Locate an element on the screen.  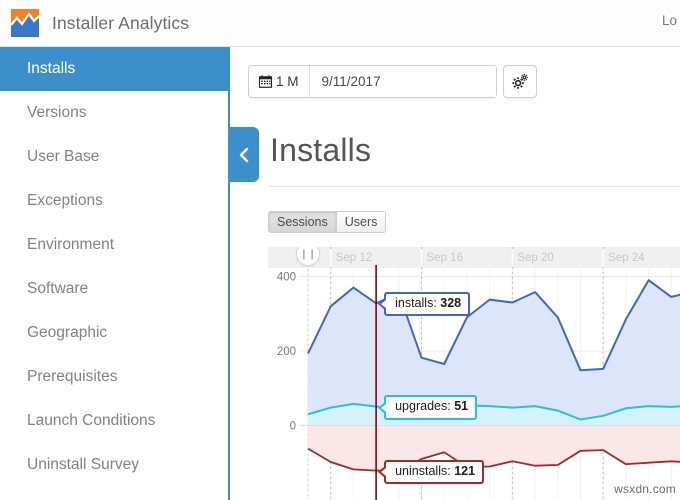
sidebar-item-uninstall-survey: Uninstall Survey is located at coordinates (114, 465).